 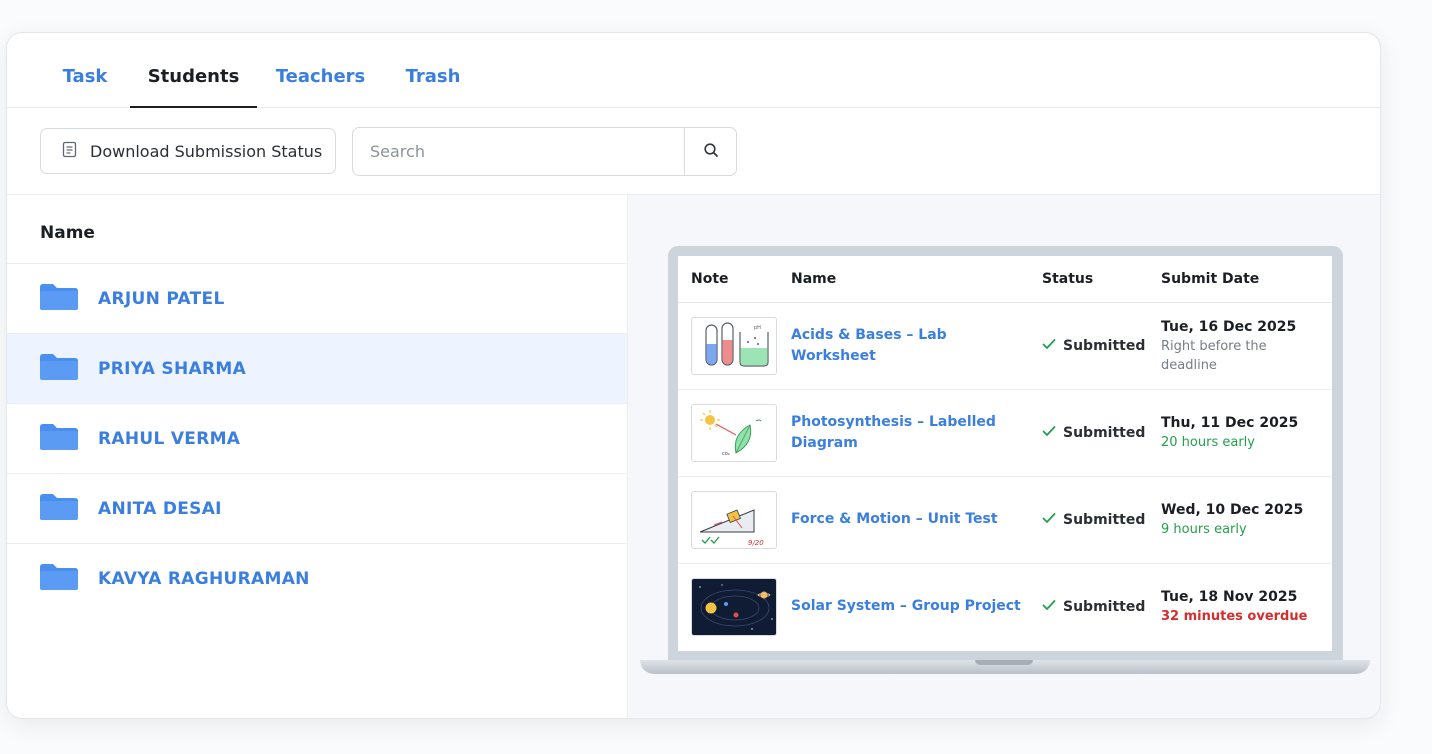 What do you see at coordinates (1232, 510) in the screenshot?
I see `submit-date: Wed, 10 Dec 2025` at bounding box center [1232, 510].